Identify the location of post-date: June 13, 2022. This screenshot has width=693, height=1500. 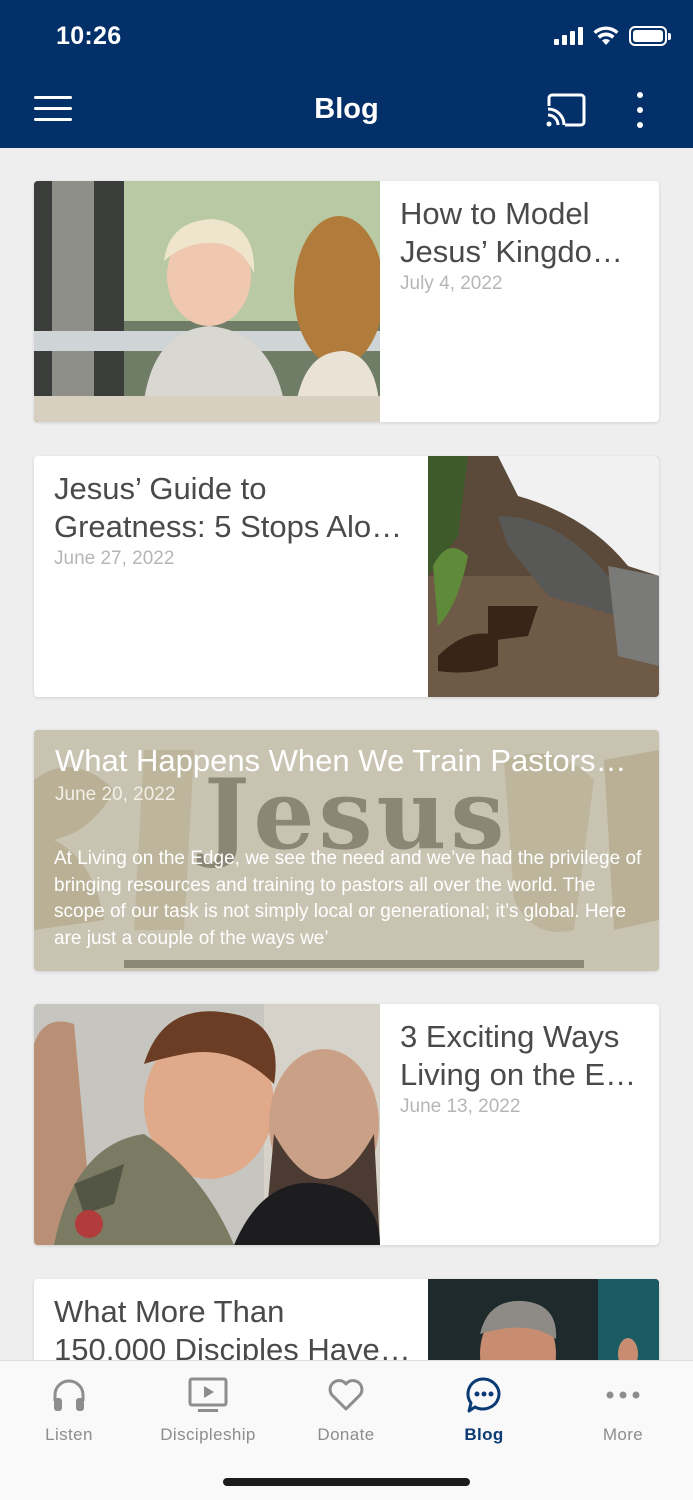
(460, 1106).